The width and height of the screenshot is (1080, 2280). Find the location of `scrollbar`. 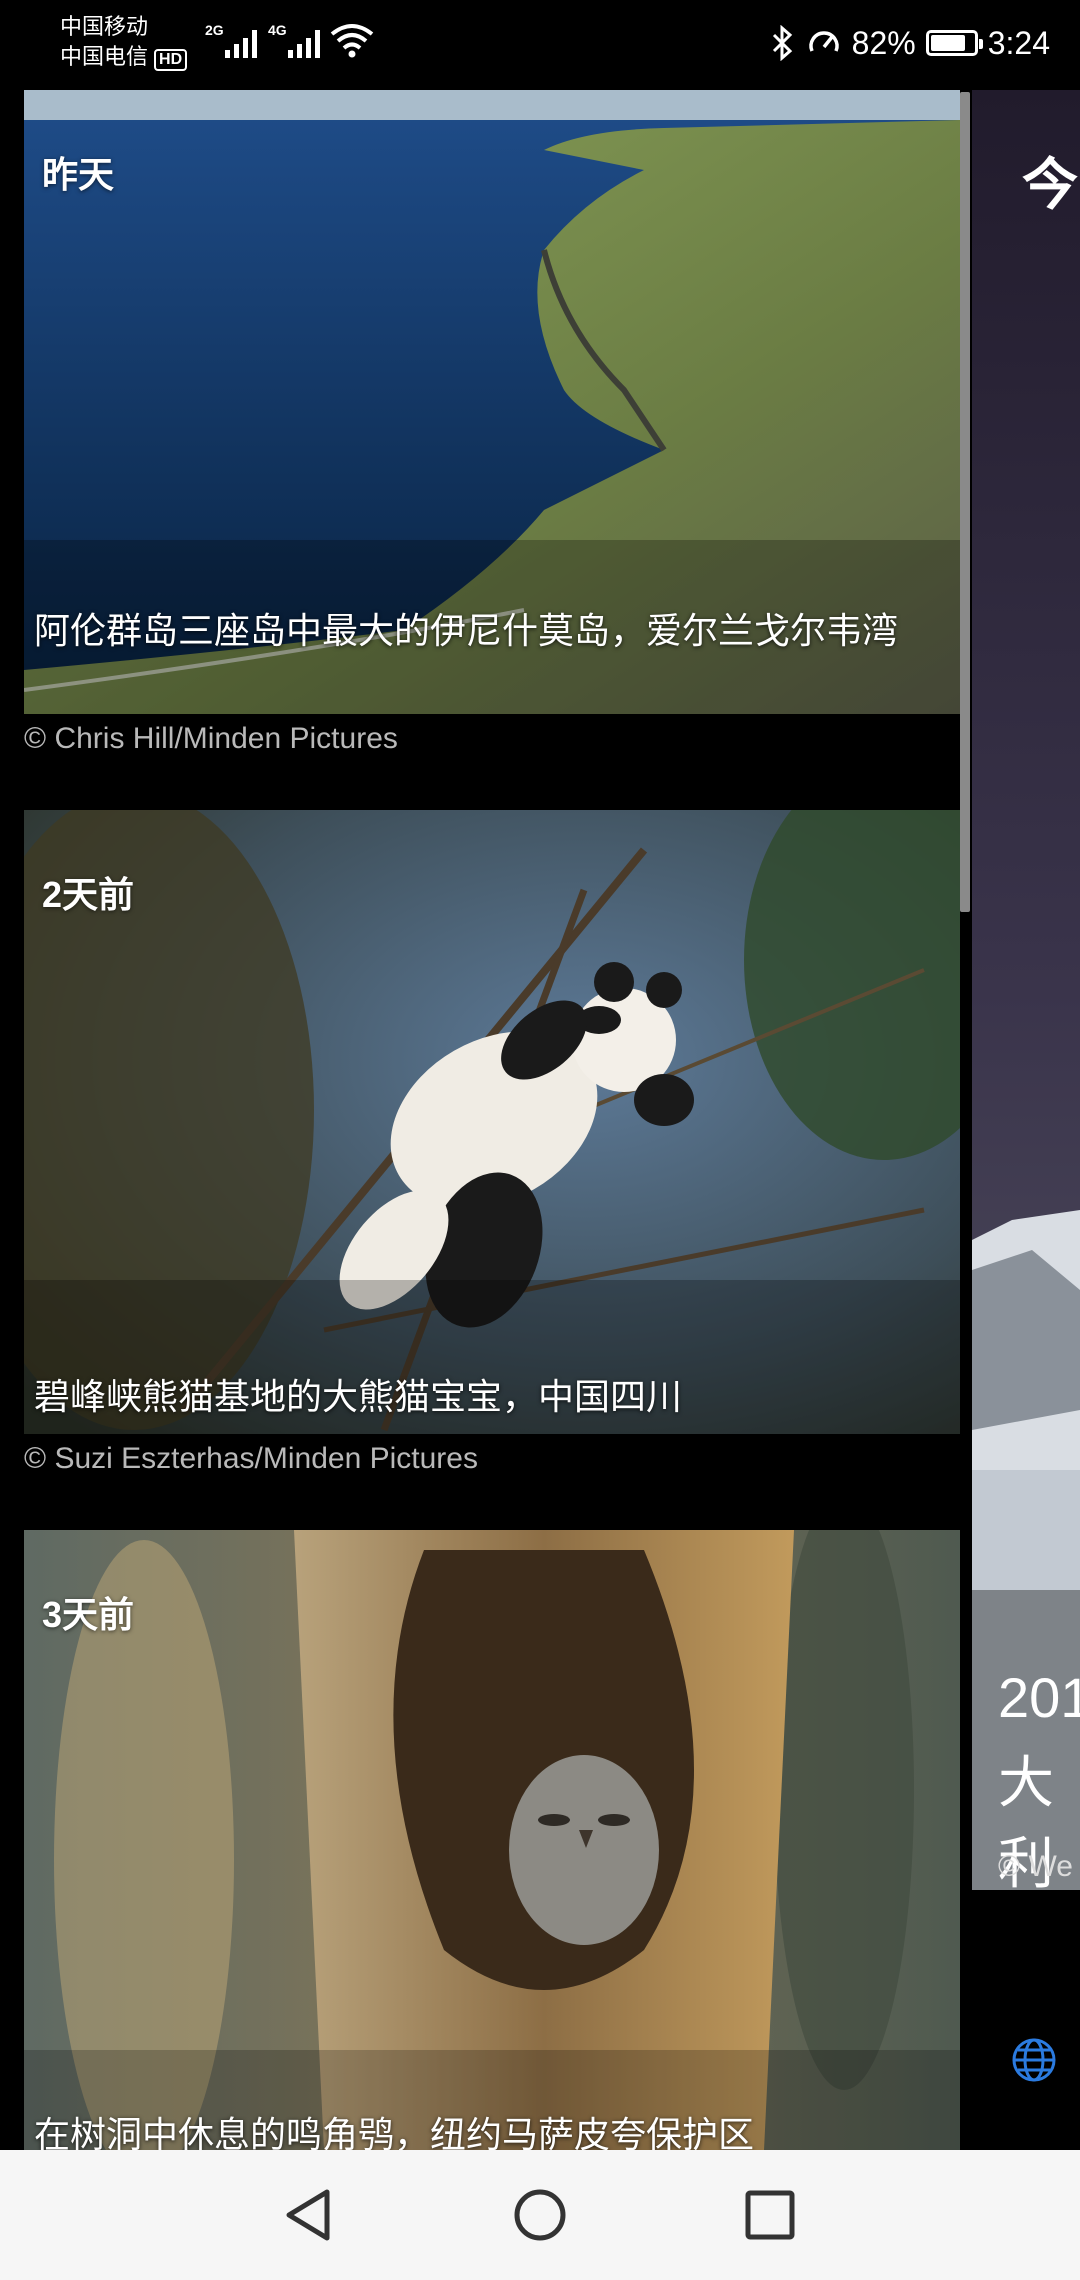

scrollbar is located at coordinates (965, 502).